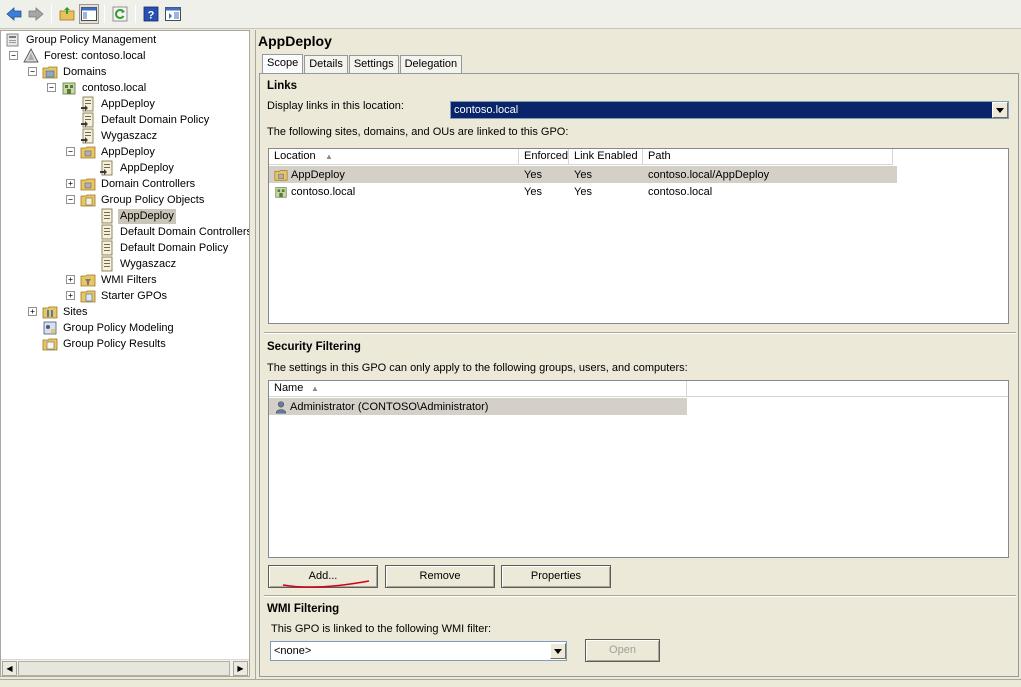 The height and width of the screenshot is (687, 1021). What do you see at coordinates (155, 119) in the screenshot?
I see `tree-label: Default Domain Policy` at bounding box center [155, 119].